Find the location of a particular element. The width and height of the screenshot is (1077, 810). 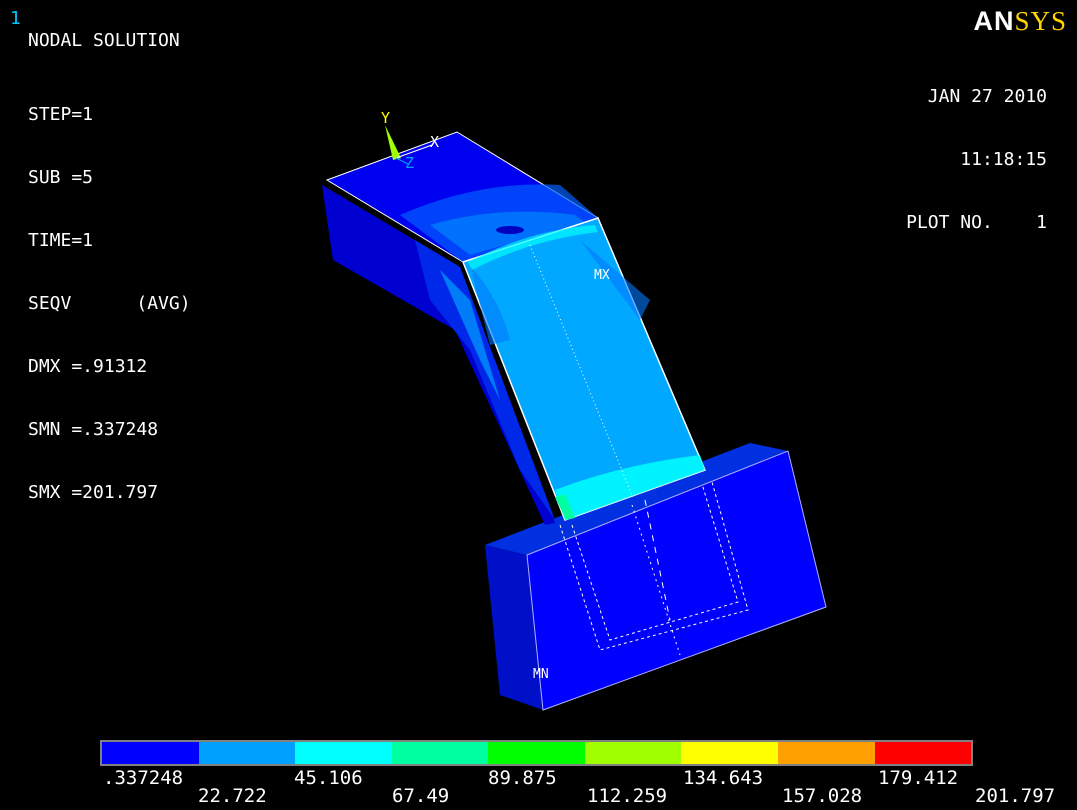

legend-label: 89.875 is located at coordinates (522, 778).